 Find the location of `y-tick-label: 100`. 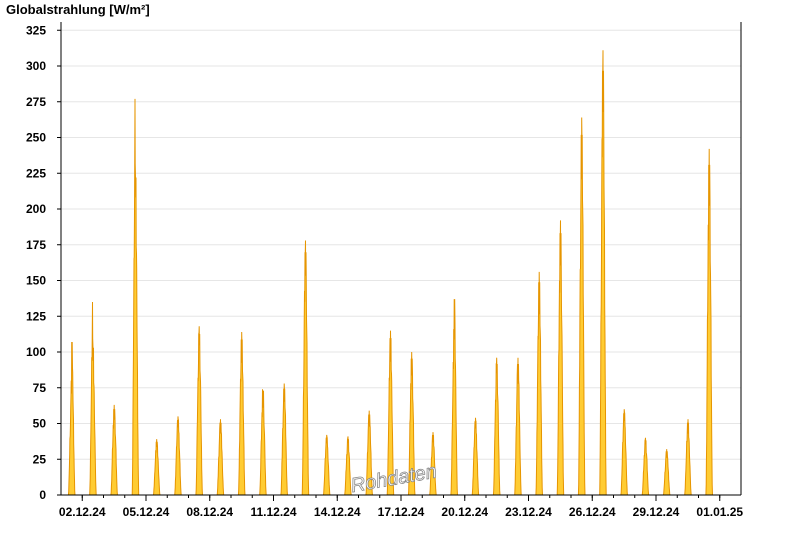

y-tick-label: 100 is located at coordinates (36, 352).